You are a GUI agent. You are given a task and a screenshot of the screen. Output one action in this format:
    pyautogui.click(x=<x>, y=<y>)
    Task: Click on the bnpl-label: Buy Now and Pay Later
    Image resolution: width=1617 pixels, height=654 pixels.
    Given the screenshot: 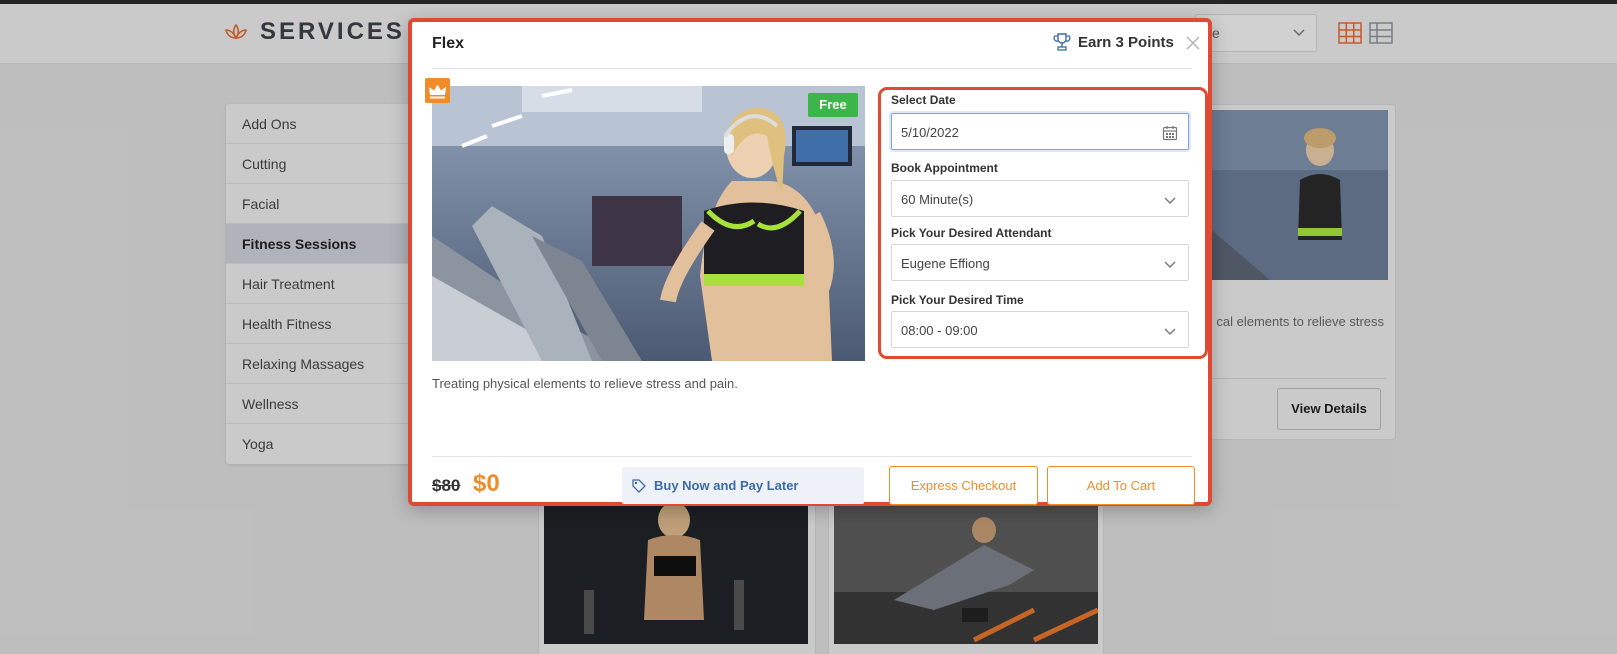 What is the action you would take?
    pyautogui.click(x=726, y=485)
    